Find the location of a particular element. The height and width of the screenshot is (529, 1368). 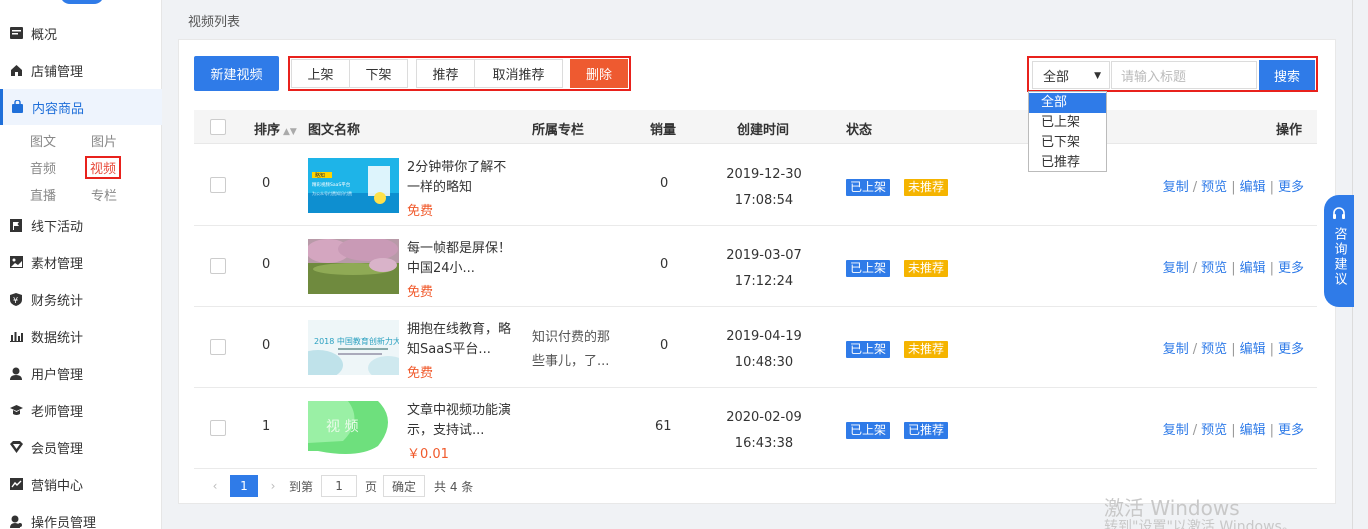

sidebar-item-data: 数据统计 is located at coordinates (81, 336).